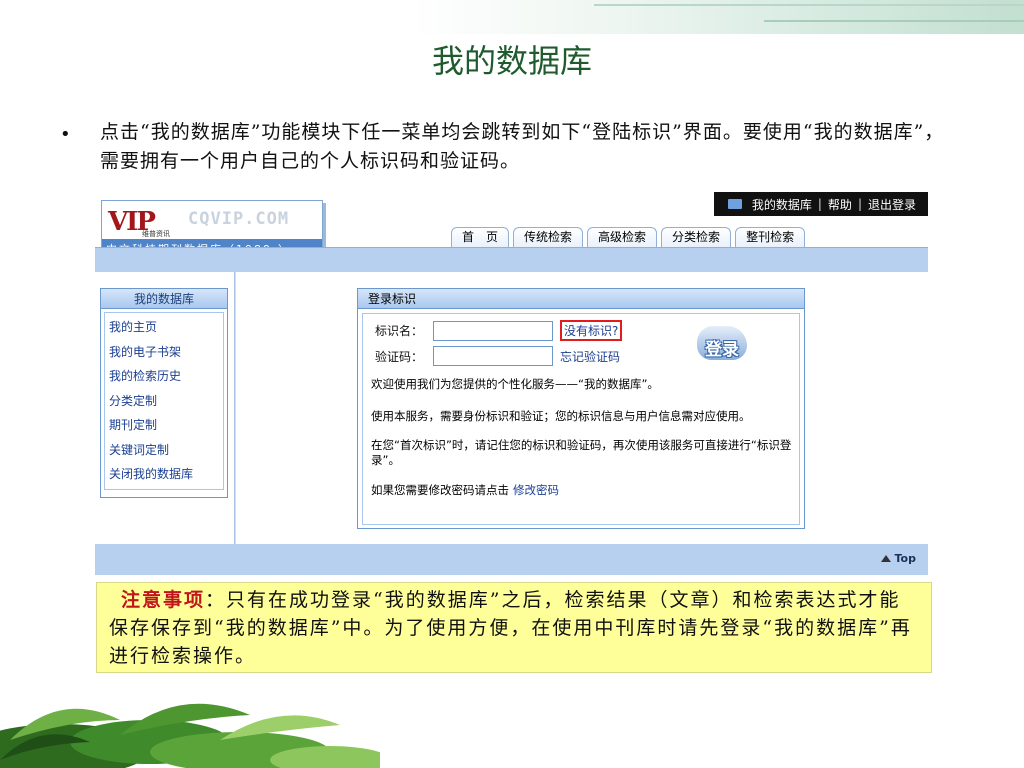  What do you see at coordinates (164, 352) in the screenshot?
I see `sidebar-item-bookshelf: 我的电子书架` at bounding box center [164, 352].